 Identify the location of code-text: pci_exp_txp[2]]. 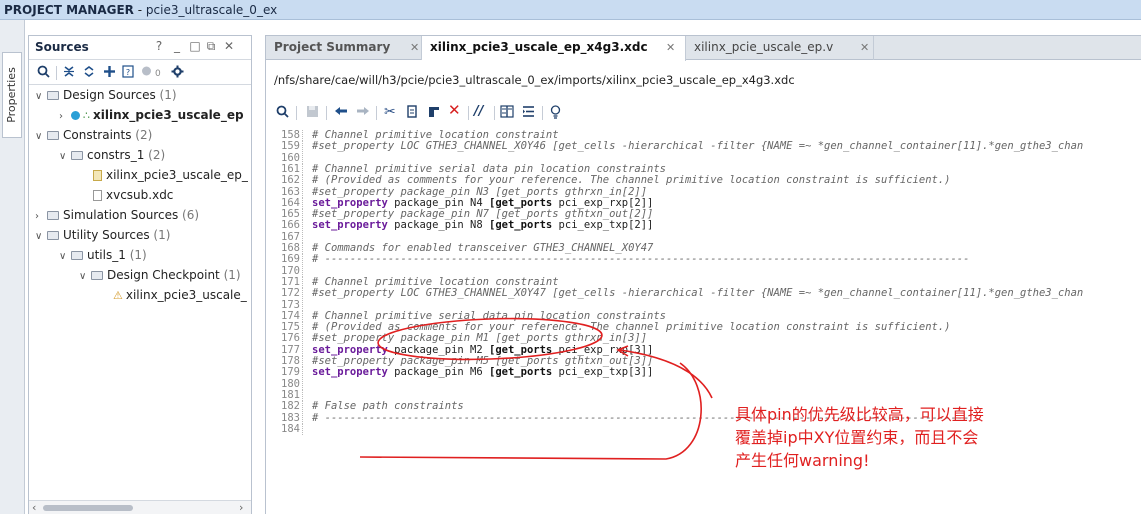
(603, 225).